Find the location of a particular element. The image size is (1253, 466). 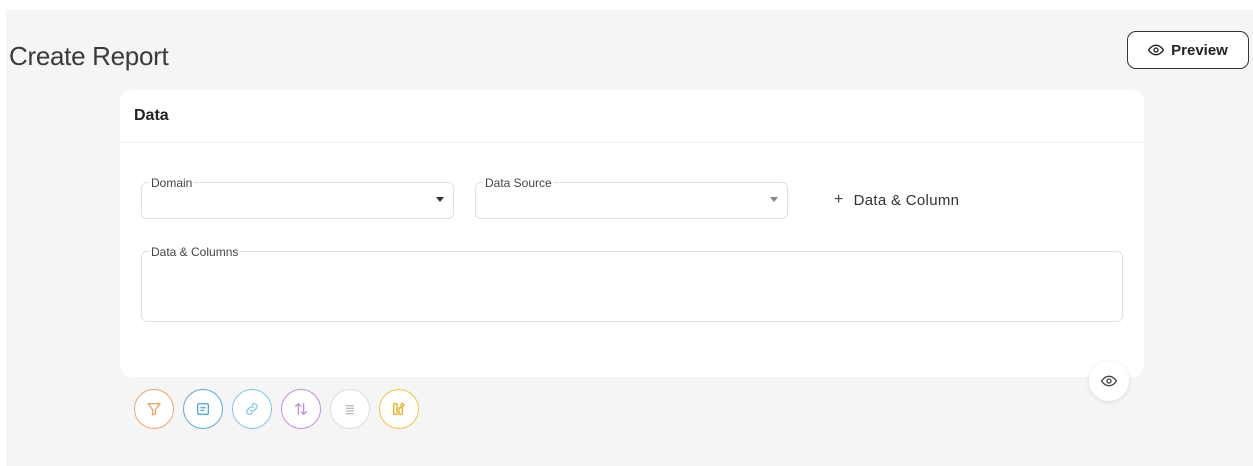

card-title: Data is located at coordinates (632, 116).